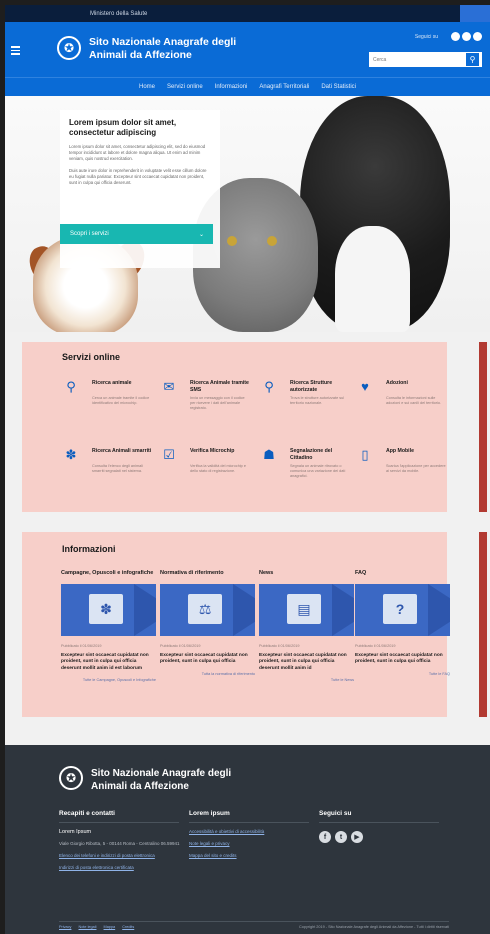  I want to click on footer-link: Note legali e privacy, so click(254, 844).